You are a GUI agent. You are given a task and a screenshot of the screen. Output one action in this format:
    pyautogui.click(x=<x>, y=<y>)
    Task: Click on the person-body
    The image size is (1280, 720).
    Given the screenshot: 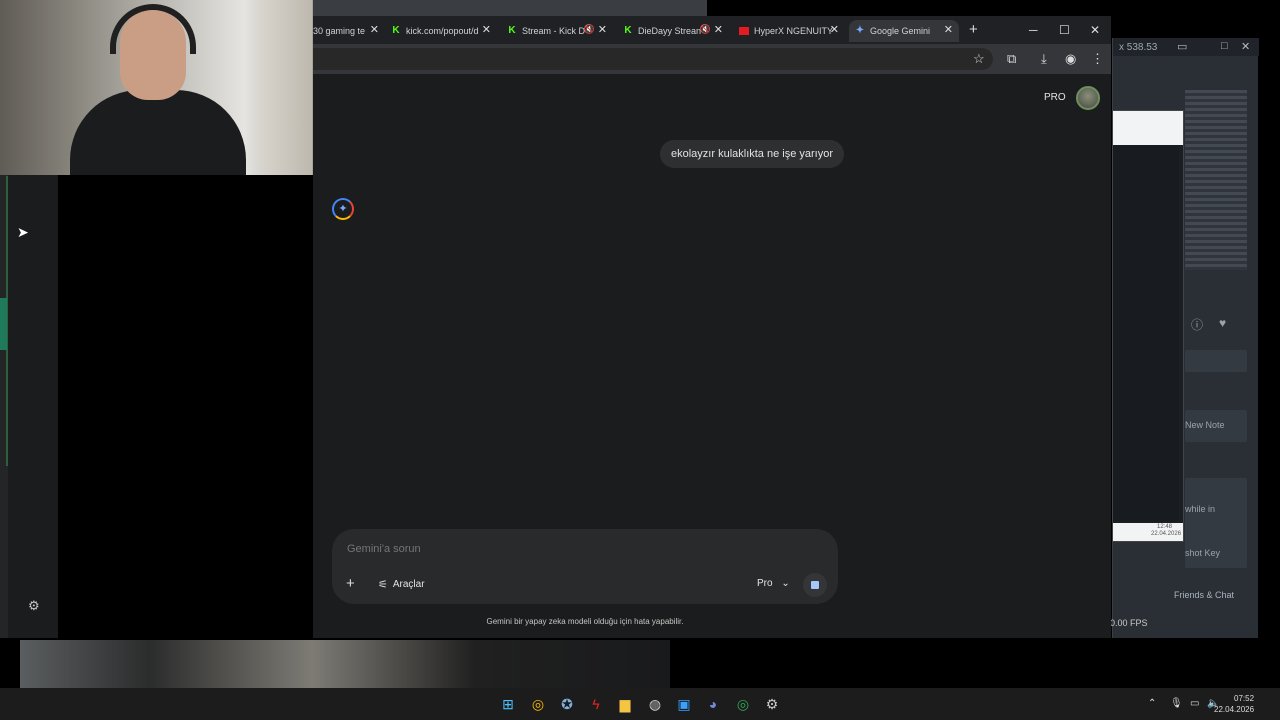 What is the action you would take?
    pyautogui.click(x=158, y=132)
    